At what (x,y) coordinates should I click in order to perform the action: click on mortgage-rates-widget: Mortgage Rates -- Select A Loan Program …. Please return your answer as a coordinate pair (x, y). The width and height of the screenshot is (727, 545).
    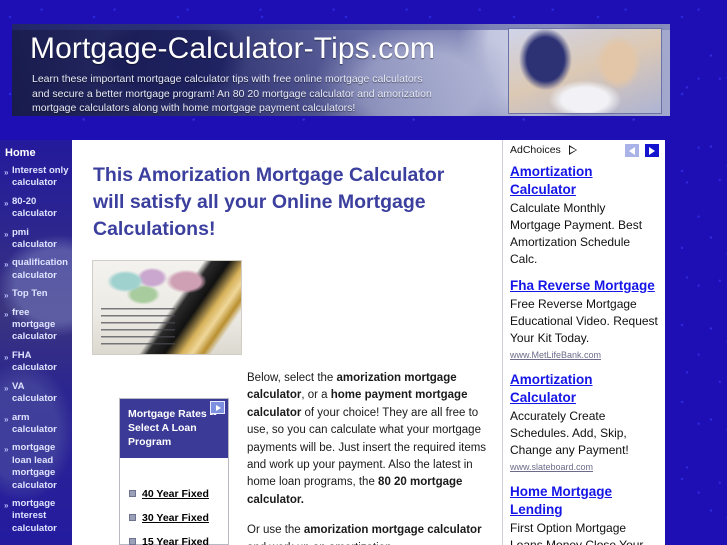
    Looking at the image, I should click on (174, 471).